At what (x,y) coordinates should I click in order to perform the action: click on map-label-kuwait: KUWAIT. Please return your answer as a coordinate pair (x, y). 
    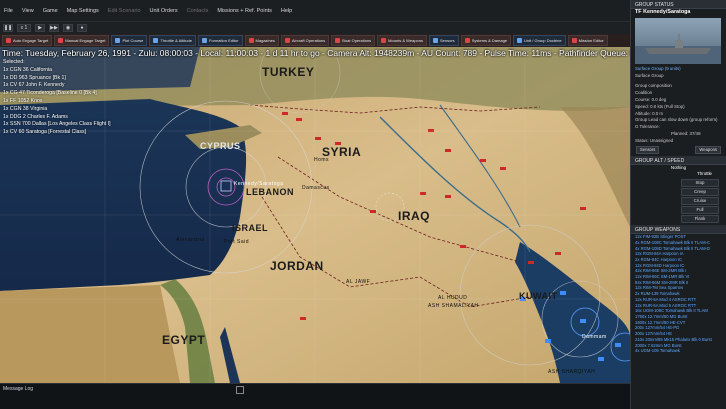
    Looking at the image, I should click on (538, 296).